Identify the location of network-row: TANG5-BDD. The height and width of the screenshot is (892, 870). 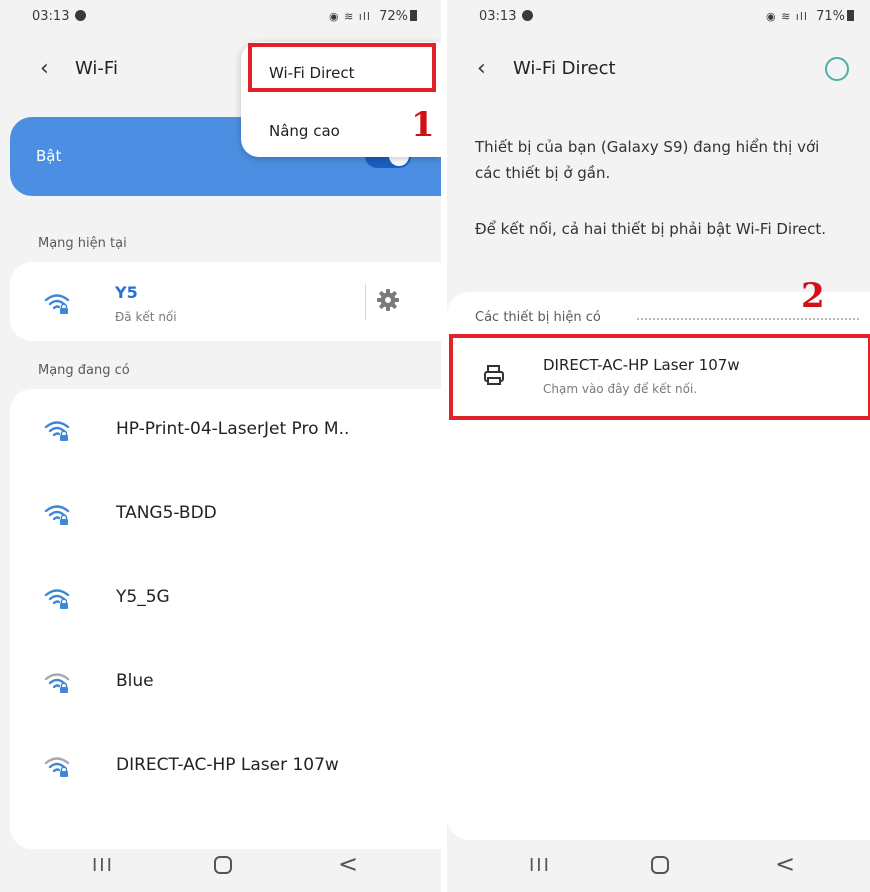
(225, 515).